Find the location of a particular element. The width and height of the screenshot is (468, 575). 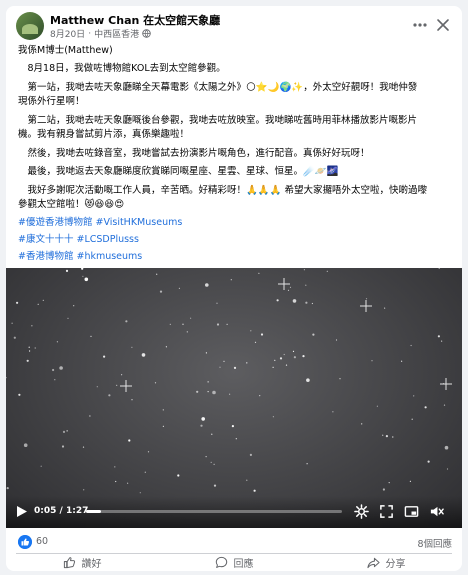

like-button: 讚好 is located at coordinates (82, 562).